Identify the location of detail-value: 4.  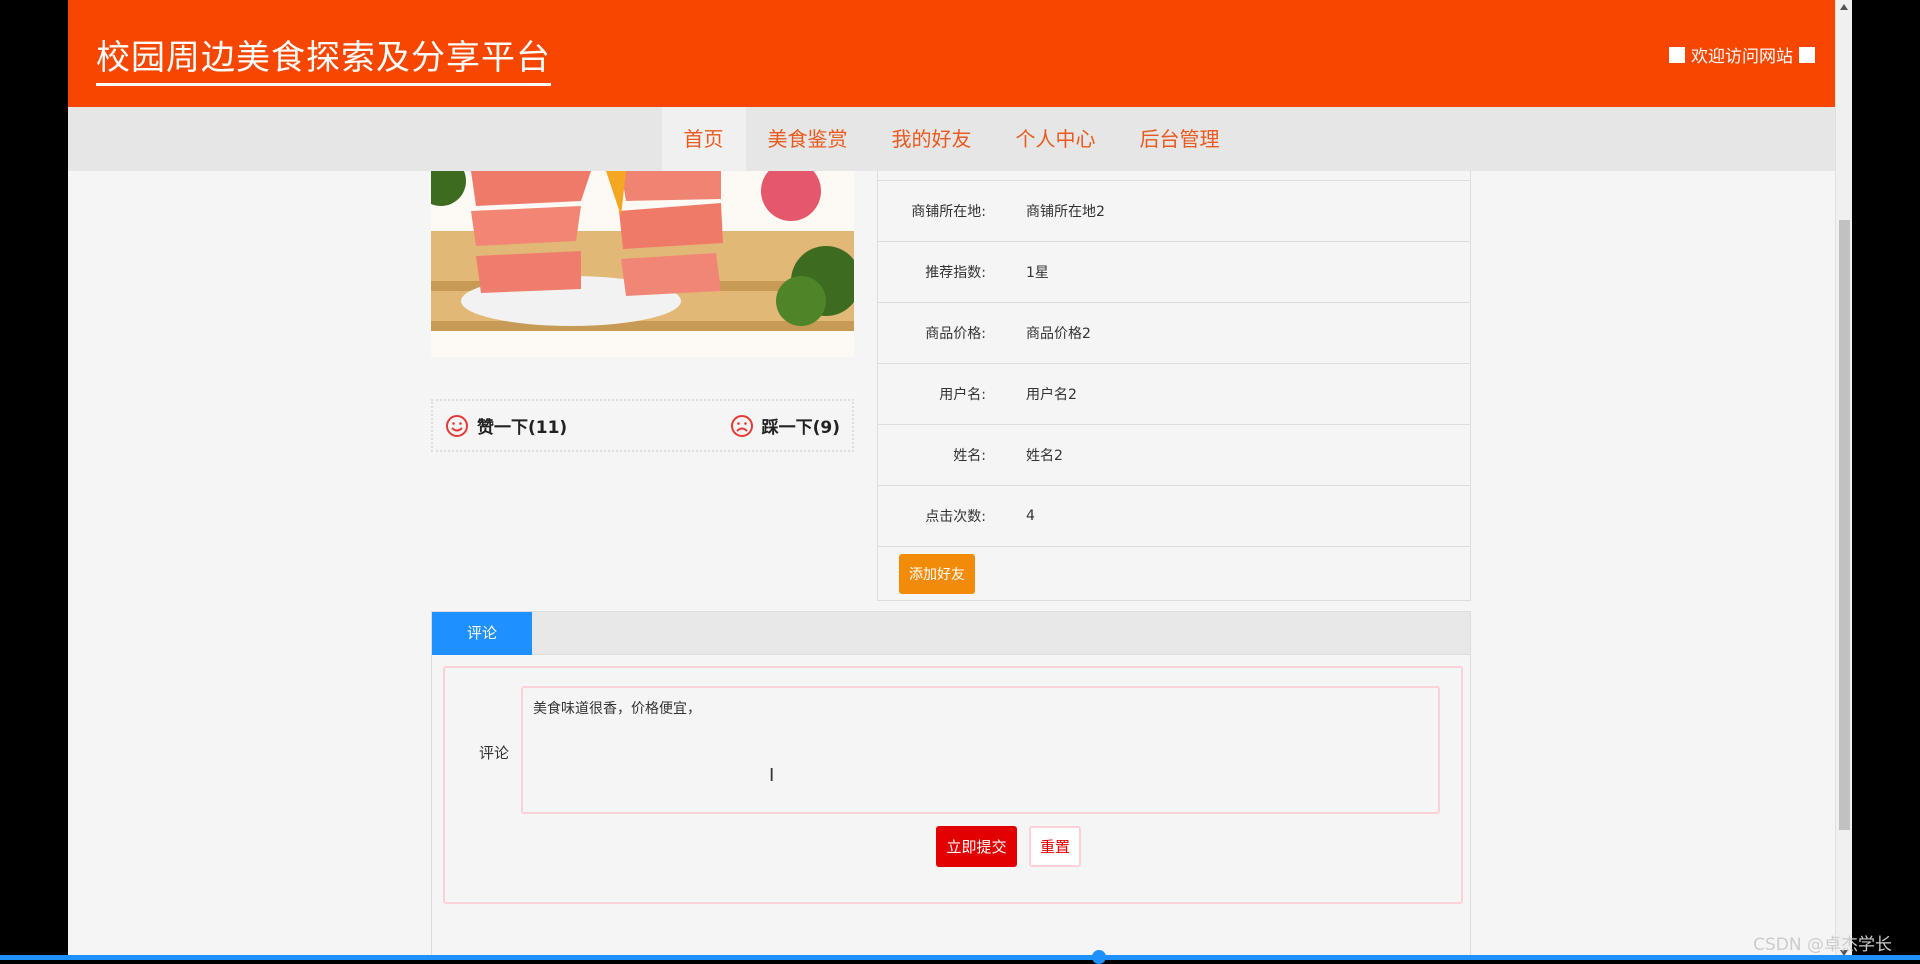
(1030, 516).